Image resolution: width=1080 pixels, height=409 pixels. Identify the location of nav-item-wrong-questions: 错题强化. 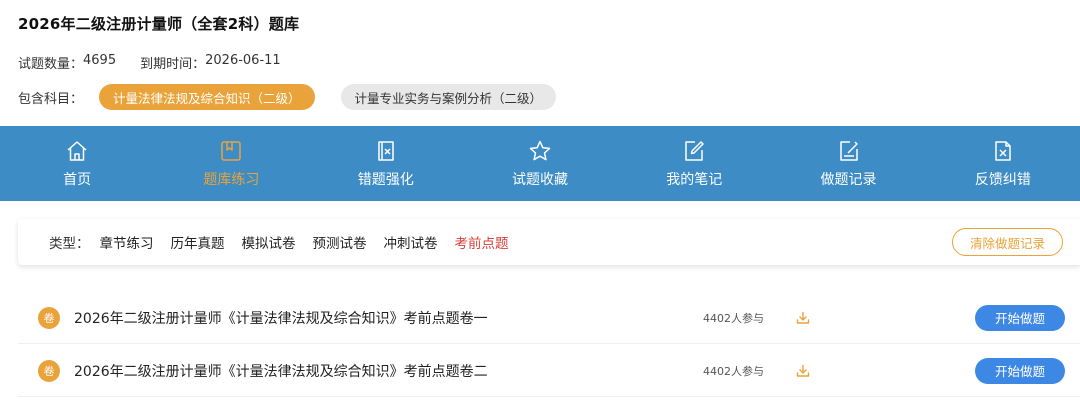
(386, 163).